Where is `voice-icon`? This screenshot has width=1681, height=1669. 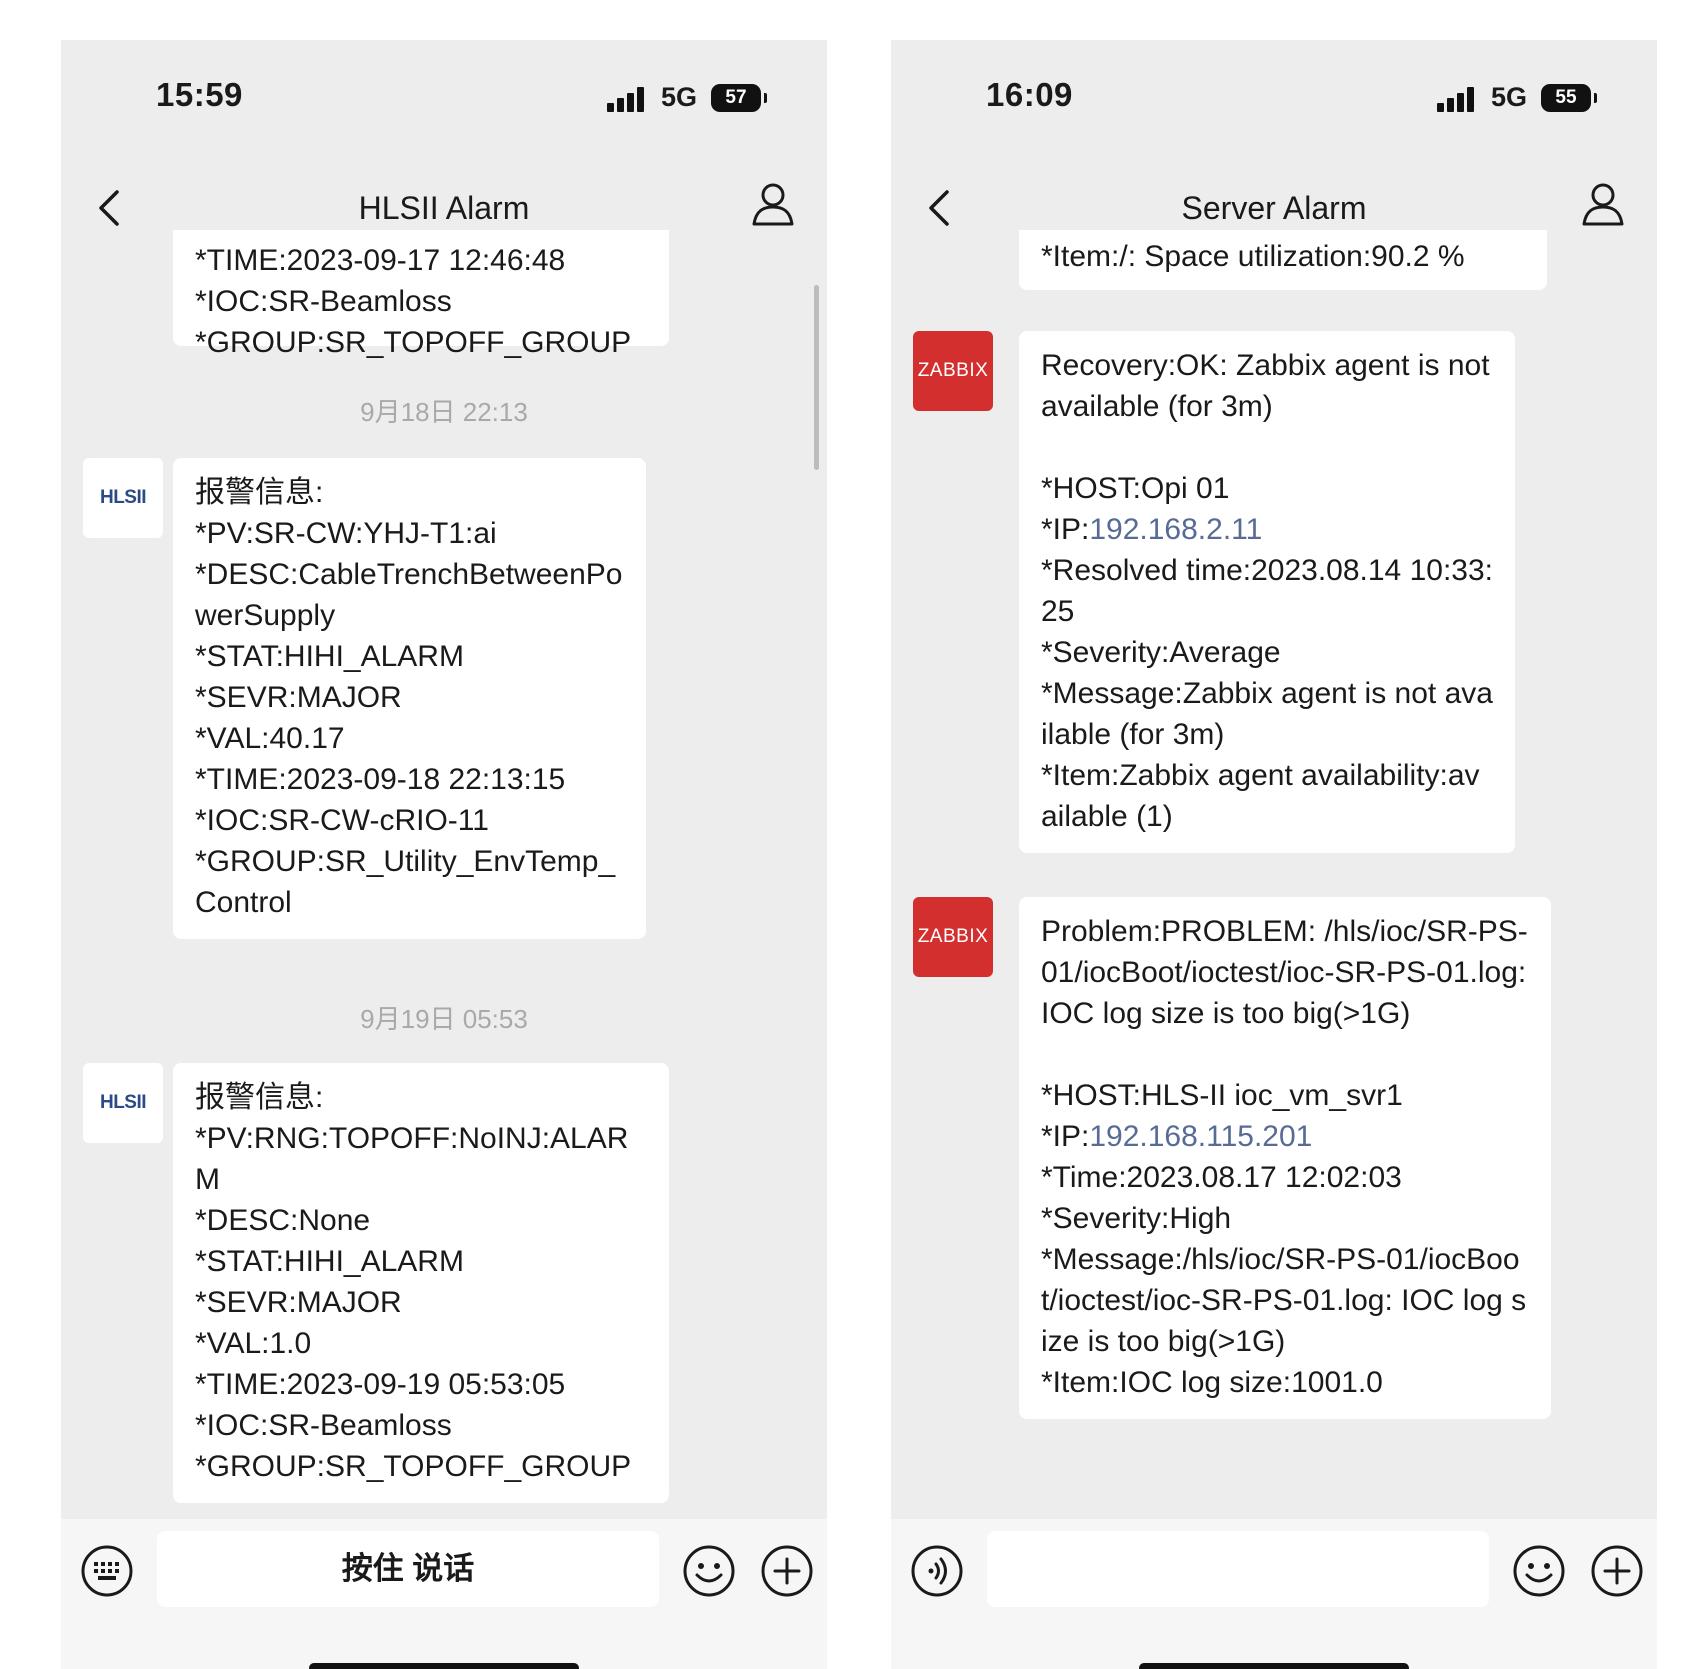
voice-icon is located at coordinates (937, 1571).